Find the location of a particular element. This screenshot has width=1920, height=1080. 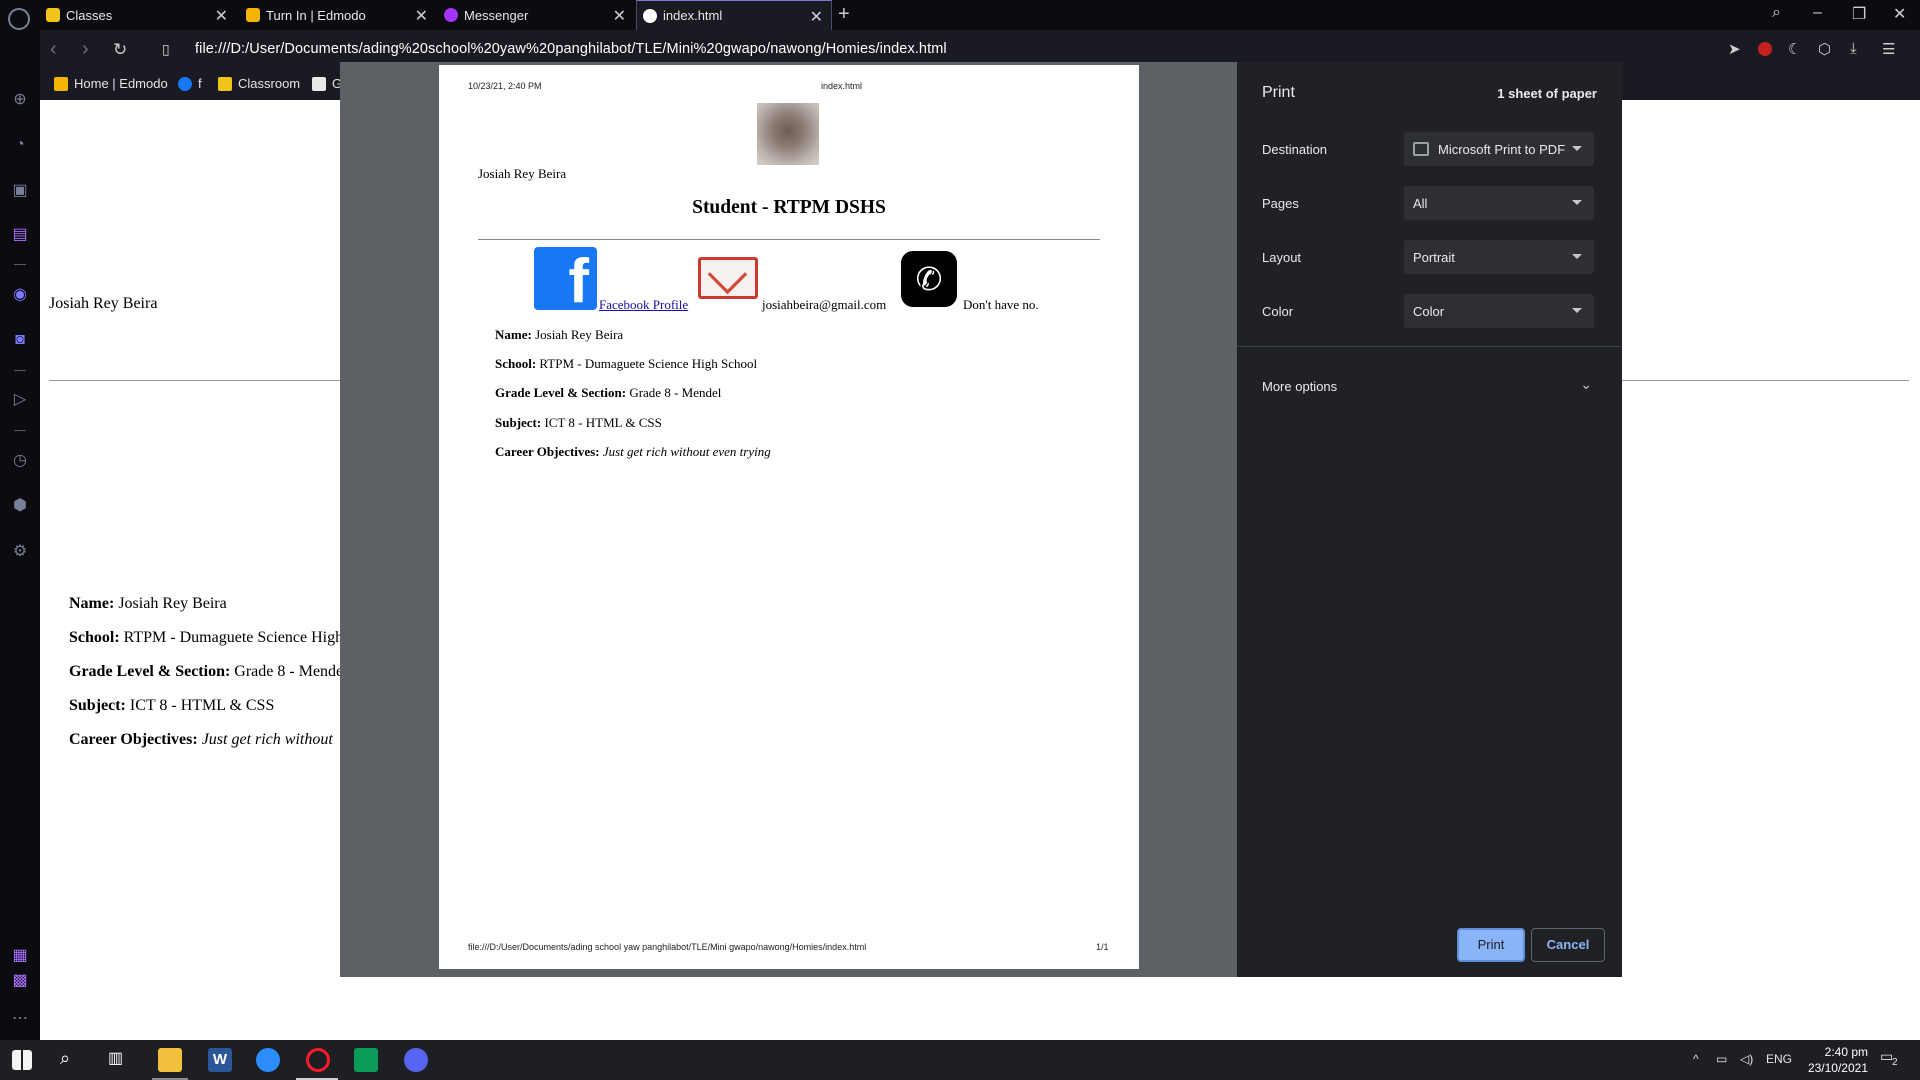

layout-value: Portrait is located at coordinates (1434, 257).